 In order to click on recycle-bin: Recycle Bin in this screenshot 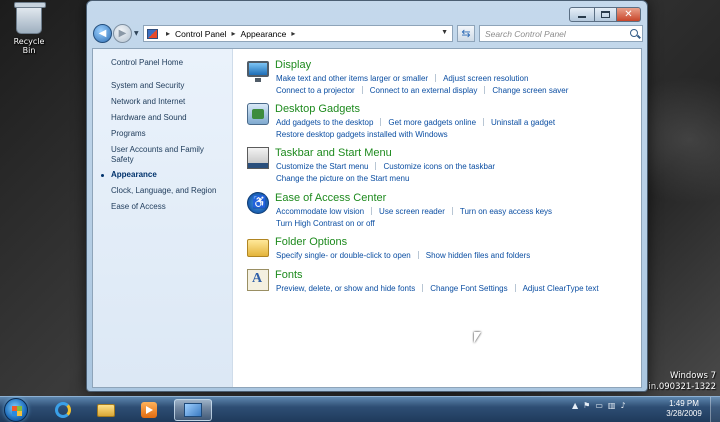, I will do `click(29, 28)`.